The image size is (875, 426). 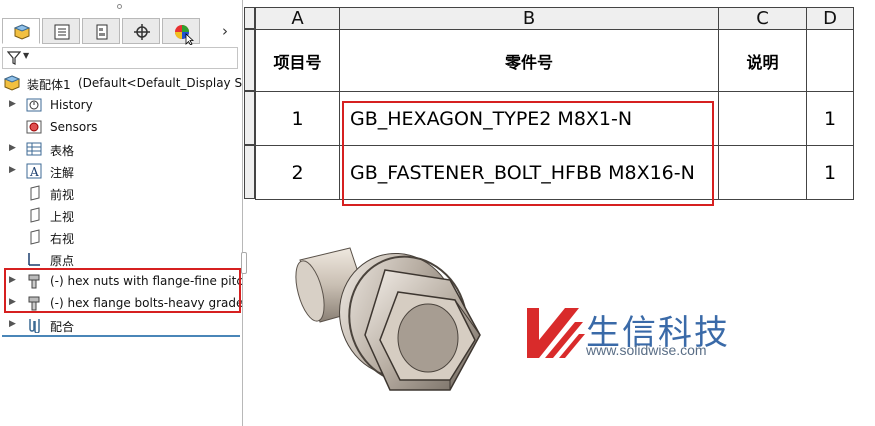 What do you see at coordinates (529, 60) in the screenshot?
I see `header-part-number: 零件号` at bounding box center [529, 60].